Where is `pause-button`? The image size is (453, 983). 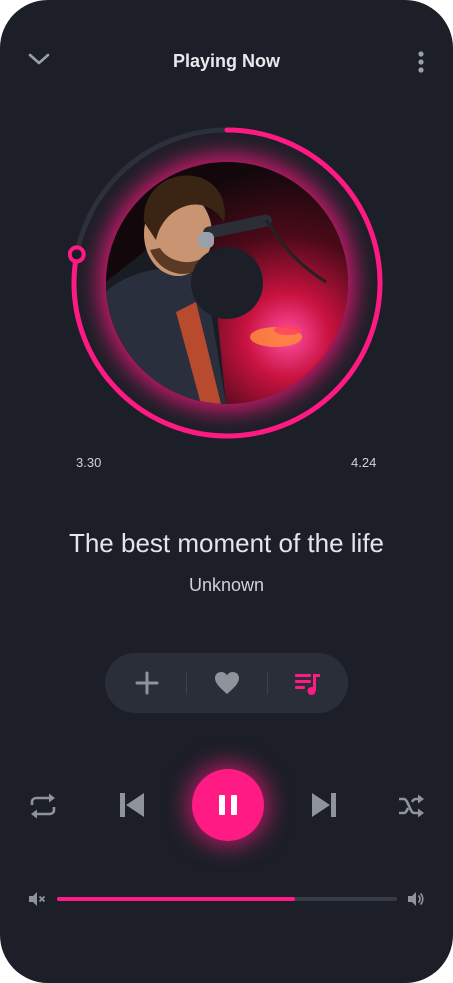 pause-button is located at coordinates (228, 805).